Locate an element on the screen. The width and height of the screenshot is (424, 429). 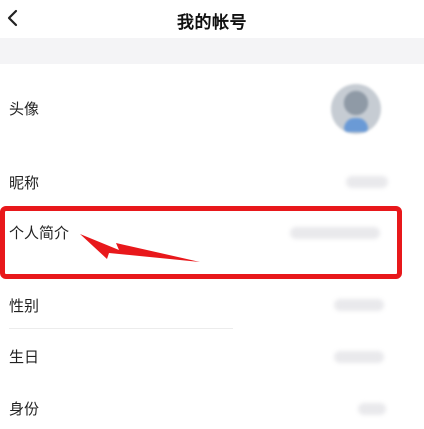
avatar is located at coordinates (356, 109).